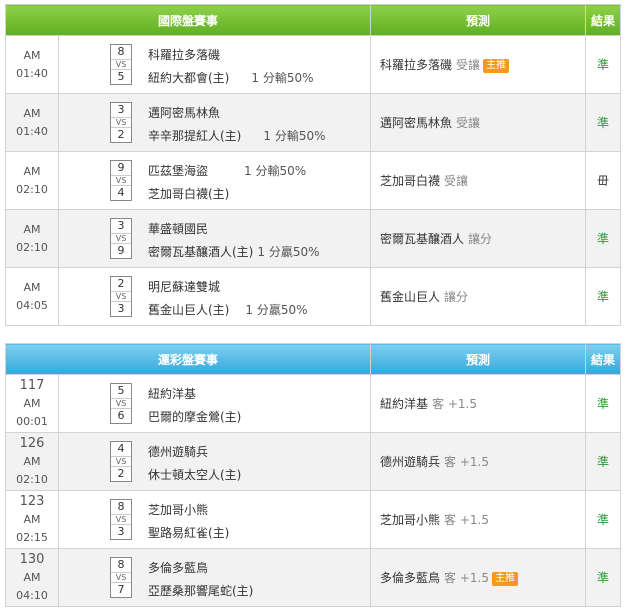 The width and height of the screenshot is (625, 614). What do you see at coordinates (505, 579) in the screenshot?
I see `featured-badge: 主推` at bounding box center [505, 579].